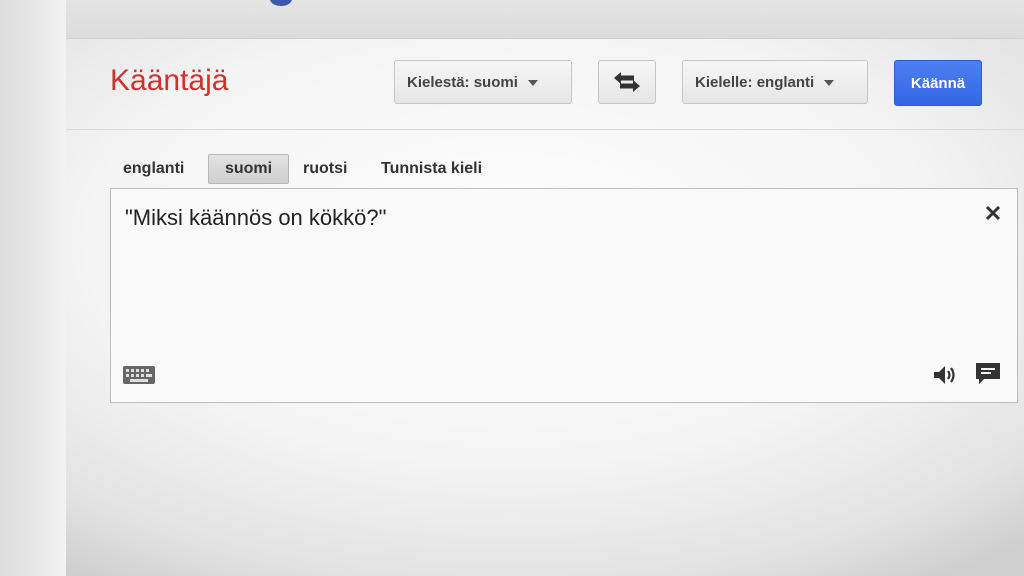 This screenshot has height=576, width=1024. Describe the element at coordinates (33, 288) in the screenshot. I see `left-edge` at that location.